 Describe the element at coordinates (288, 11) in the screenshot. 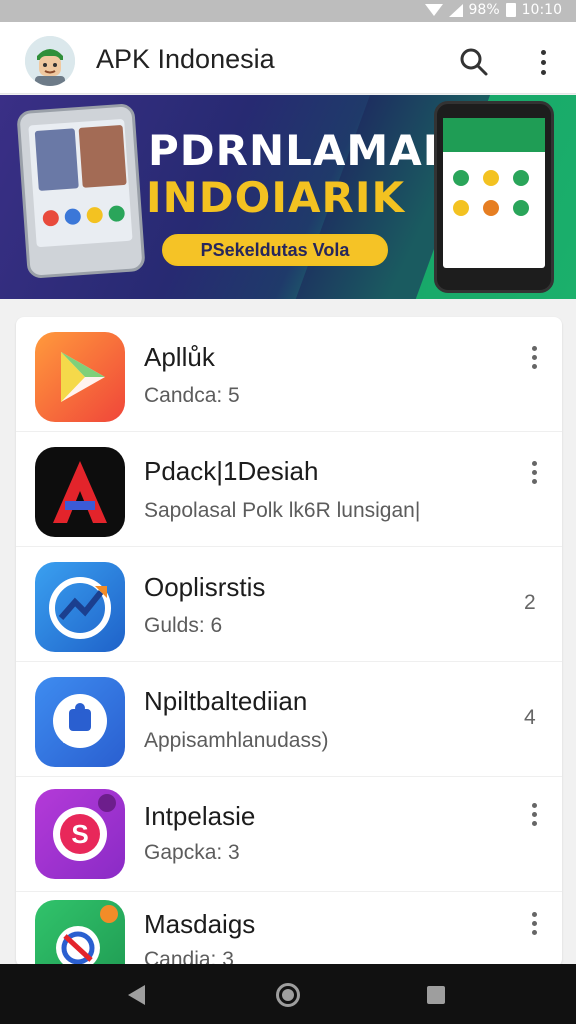

I see `status-bar: 98% 10:10` at that location.